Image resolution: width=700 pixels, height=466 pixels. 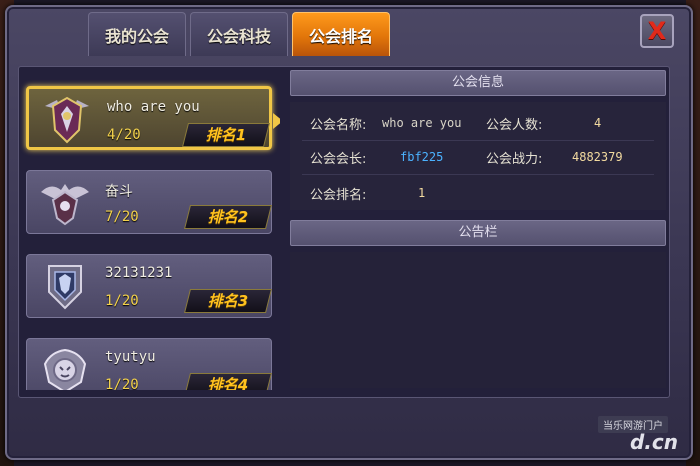 I want to click on guild-name: who are you, so click(x=153, y=107).